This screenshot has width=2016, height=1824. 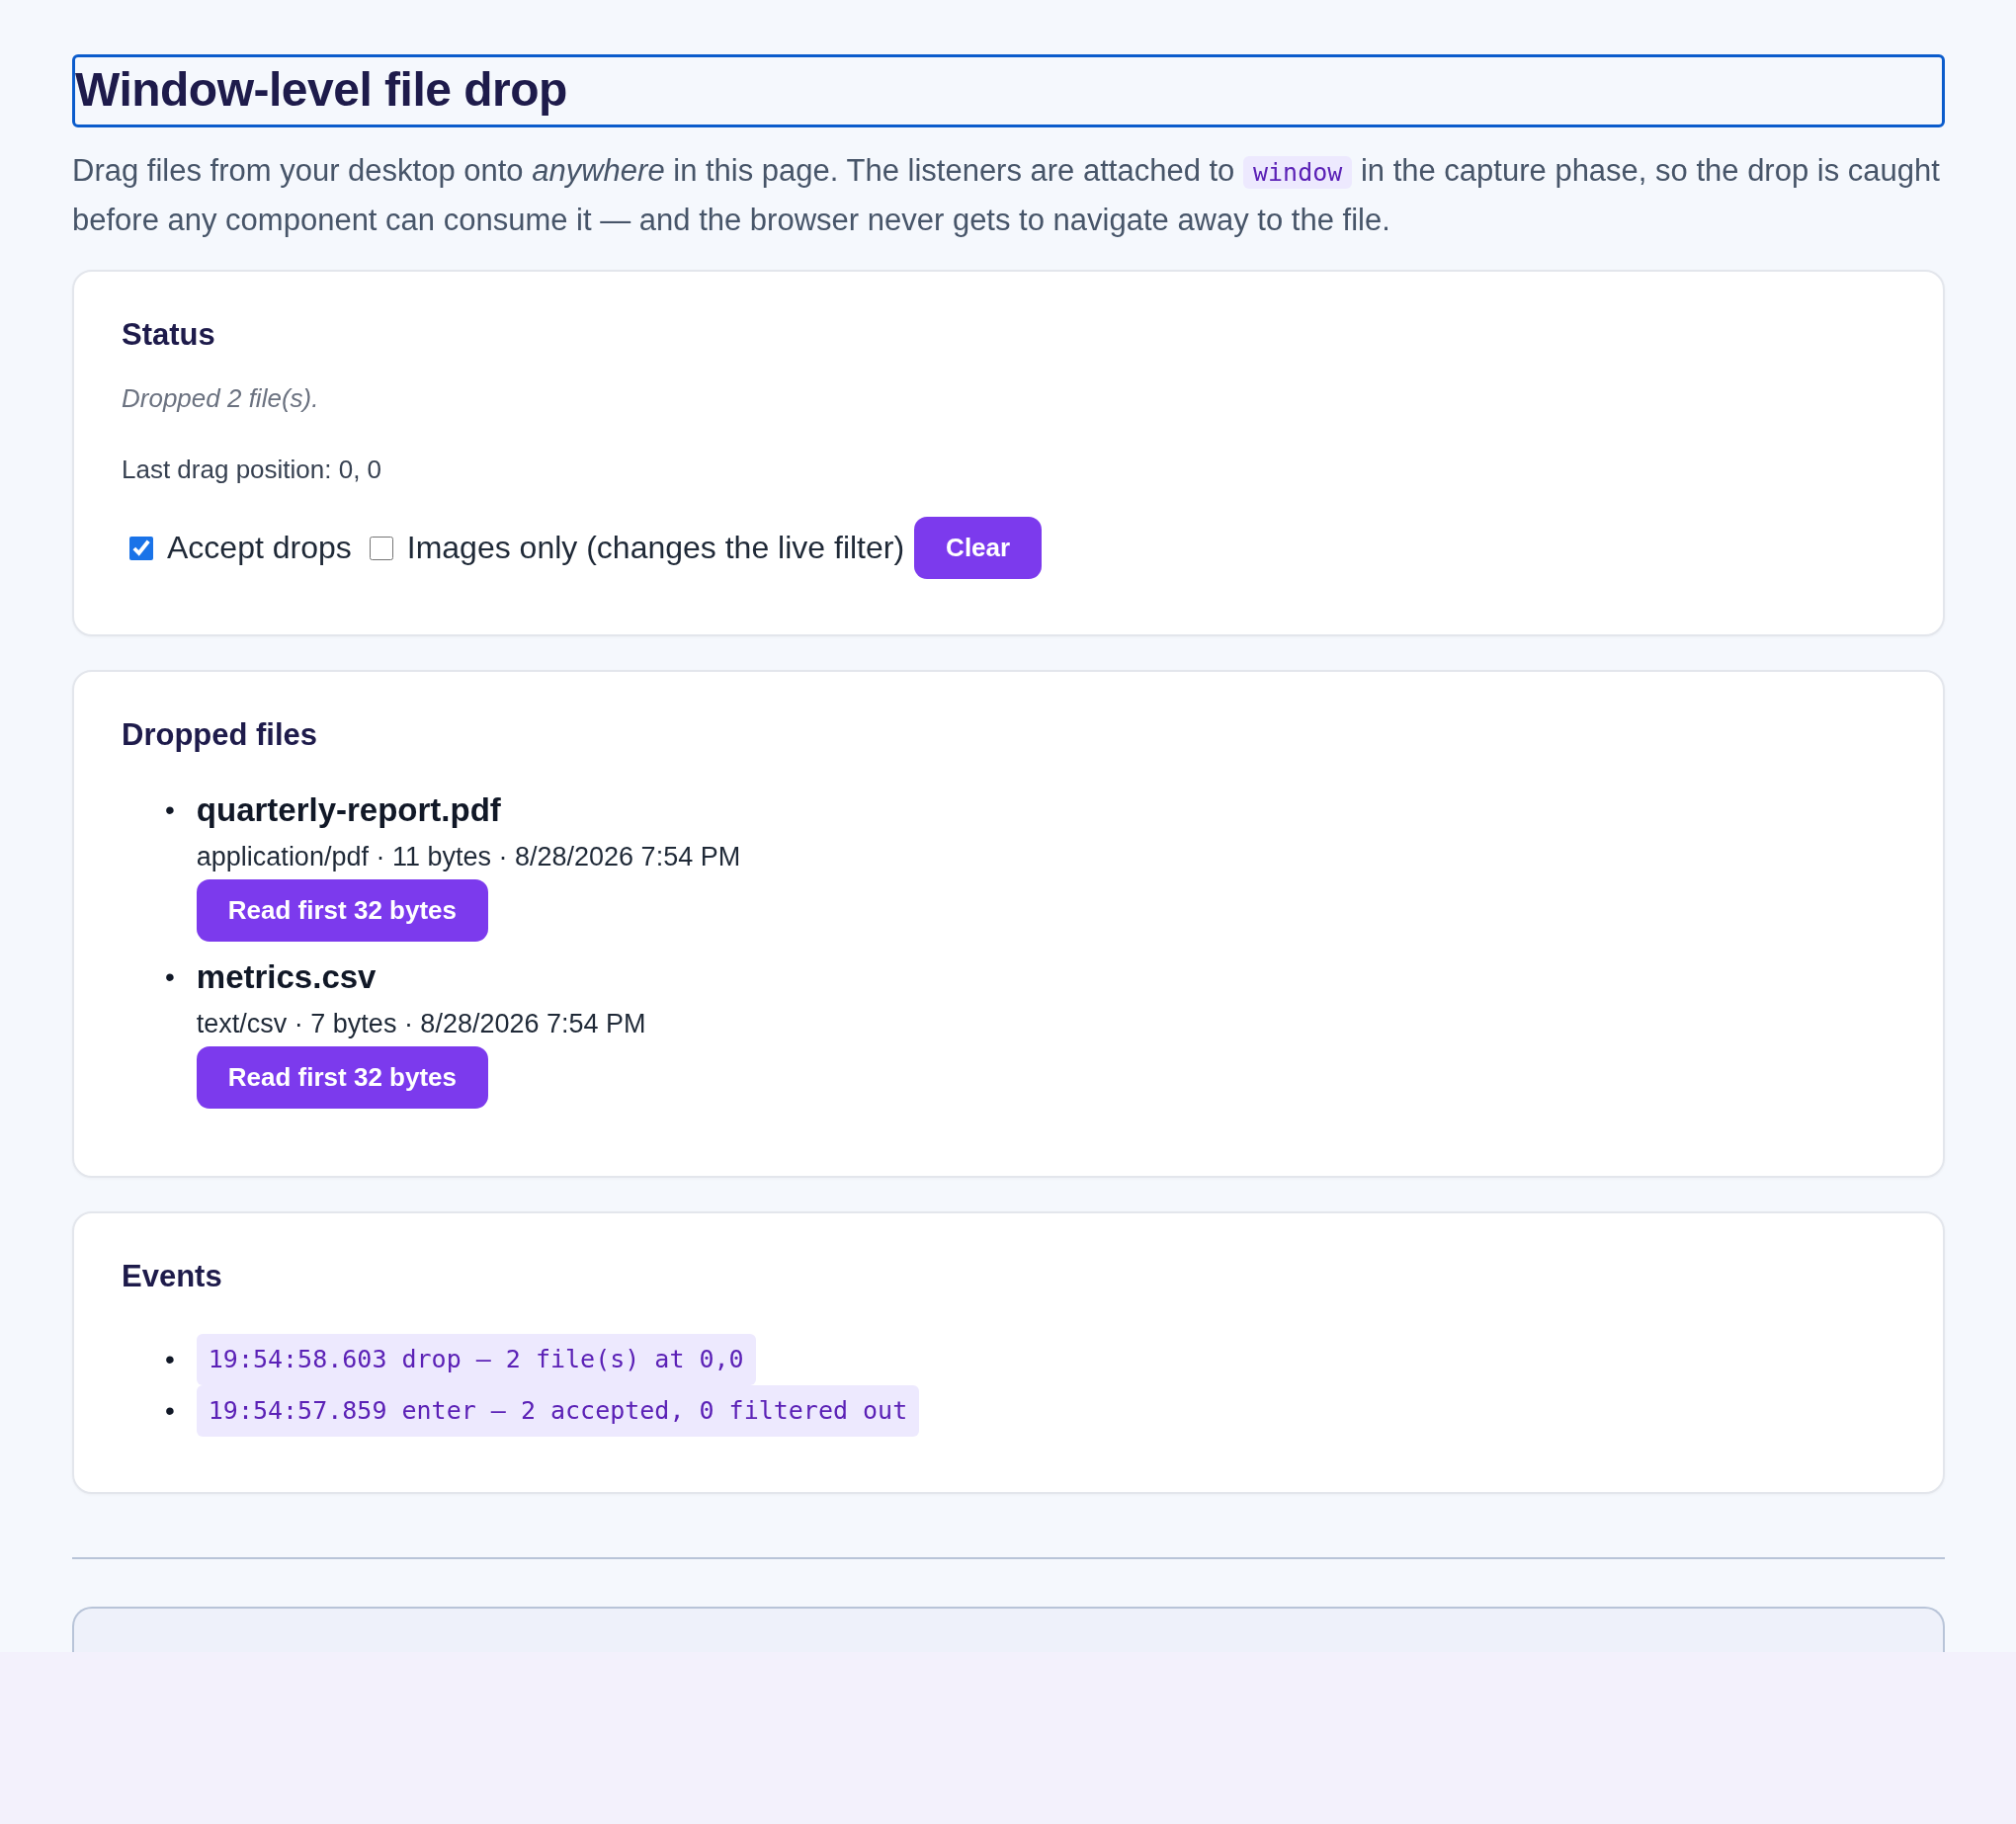 I want to click on file-name: quarterly-report.pdf, so click(x=349, y=810).